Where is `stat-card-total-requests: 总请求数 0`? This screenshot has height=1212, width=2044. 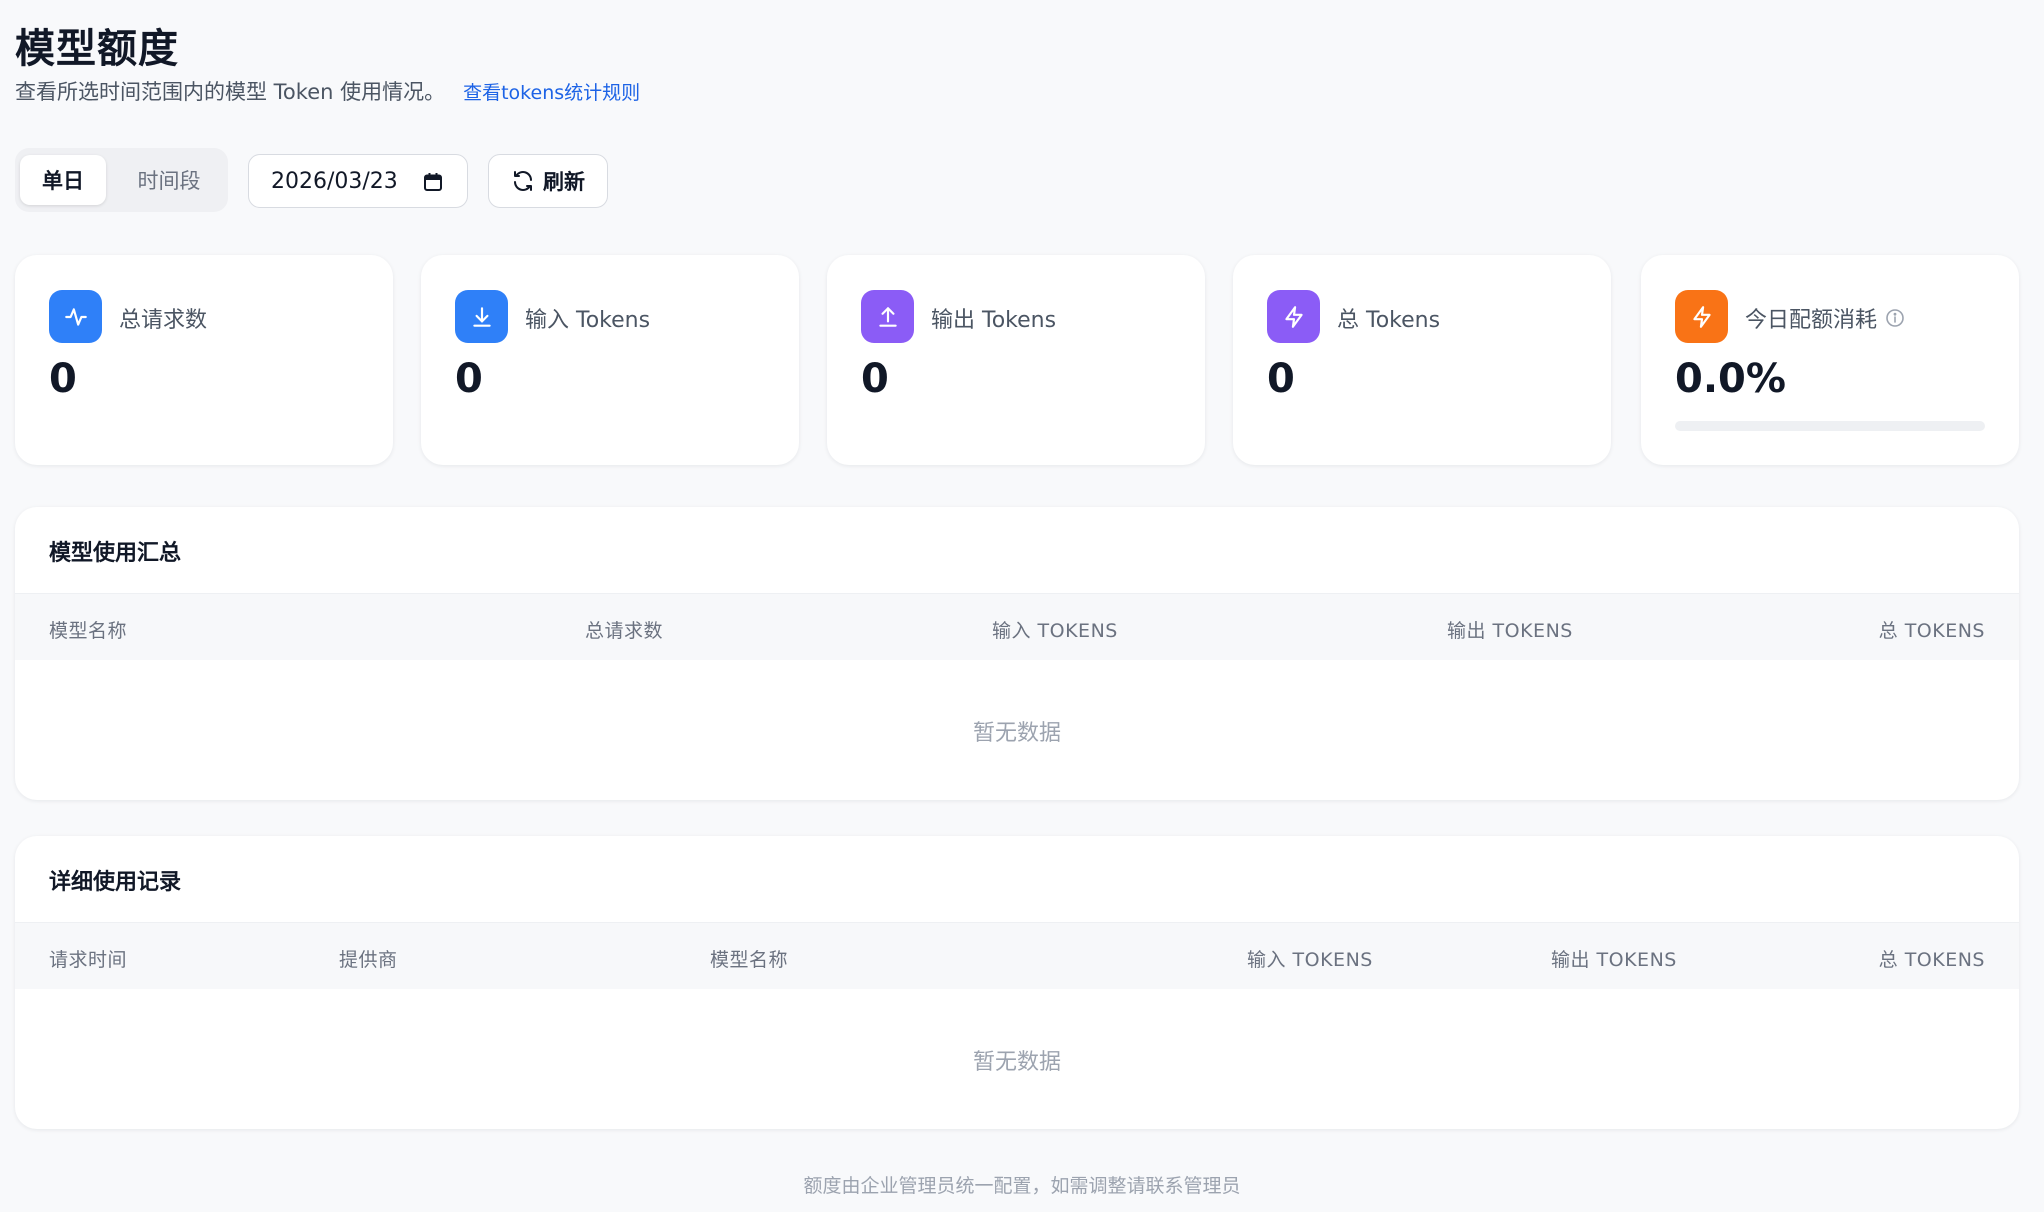
stat-card-total-requests: 总请求数 0 is located at coordinates (204, 360).